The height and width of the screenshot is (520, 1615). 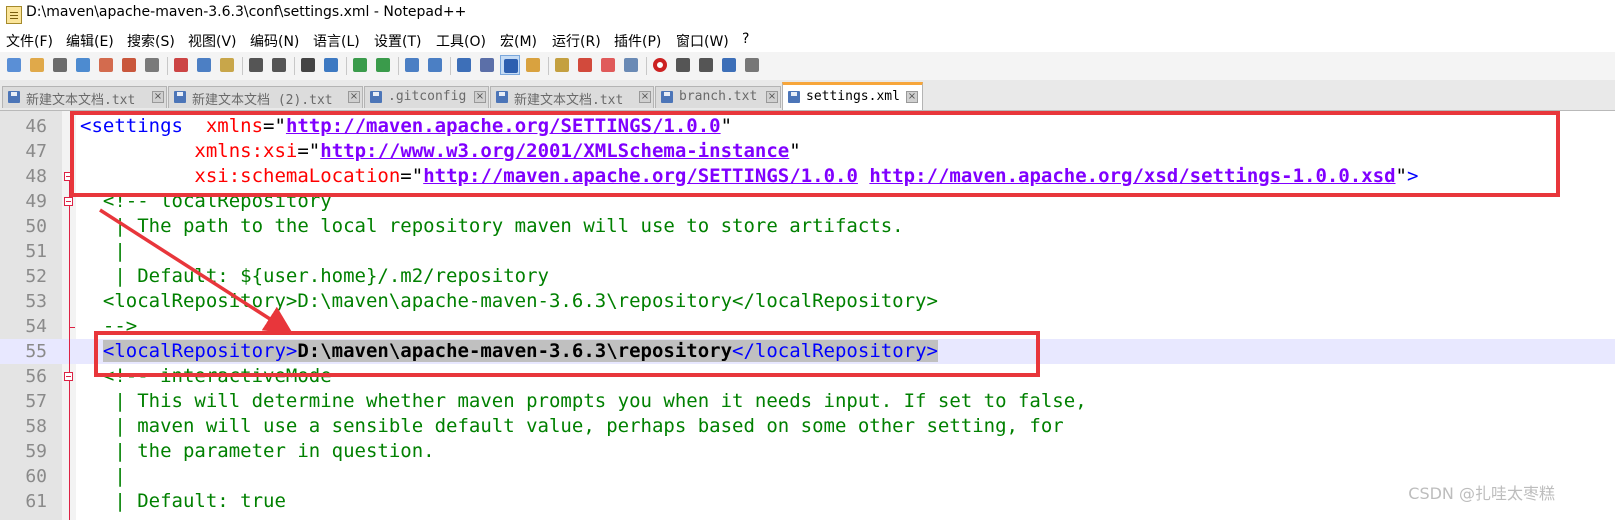 I want to click on menu-language: 语言(L), so click(x=336, y=41).